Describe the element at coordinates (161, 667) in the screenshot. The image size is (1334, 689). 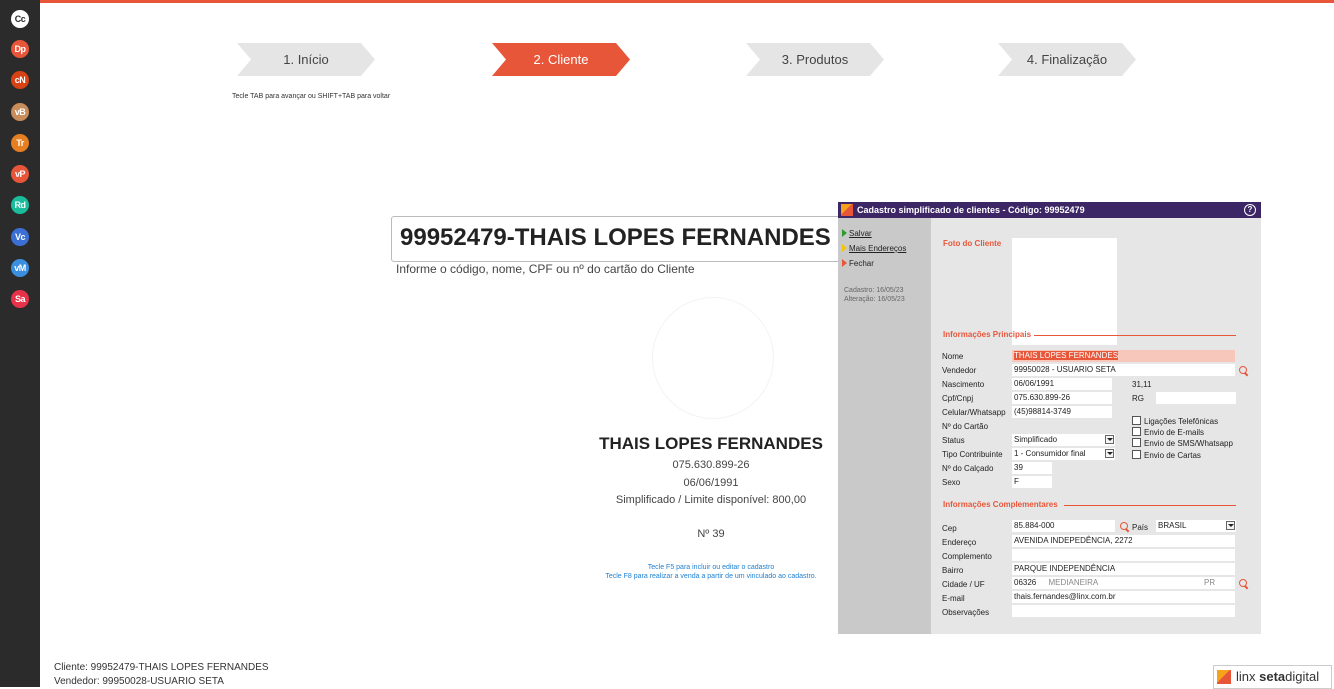
I see `footer-cliente: Cliente: 99952479-THAIS LOPES FERNANDES` at that location.